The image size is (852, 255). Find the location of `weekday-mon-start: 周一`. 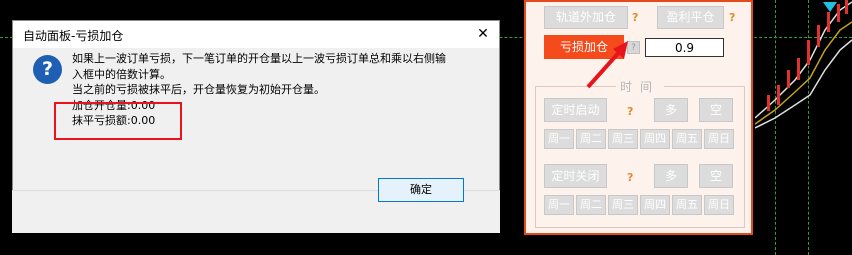

weekday-mon-start: 周一 is located at coordinates (559, 139).